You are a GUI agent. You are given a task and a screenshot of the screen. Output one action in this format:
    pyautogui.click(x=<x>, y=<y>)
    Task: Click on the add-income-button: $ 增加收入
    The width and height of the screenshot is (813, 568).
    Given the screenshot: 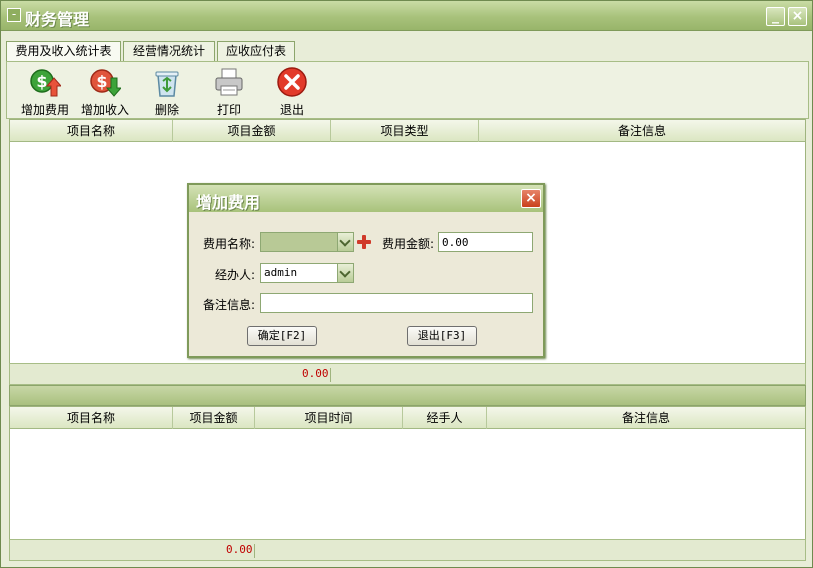 What is the action you would take?
    pyautogui.click(x=105, y=92)
    